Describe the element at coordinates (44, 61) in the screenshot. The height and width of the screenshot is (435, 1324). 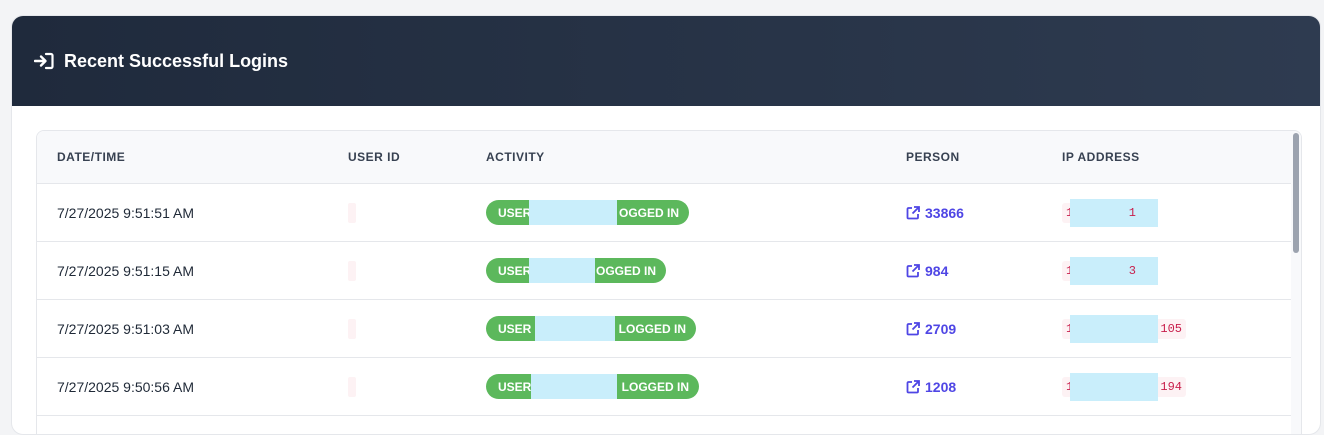
I see `sign-in-icon` at that location.